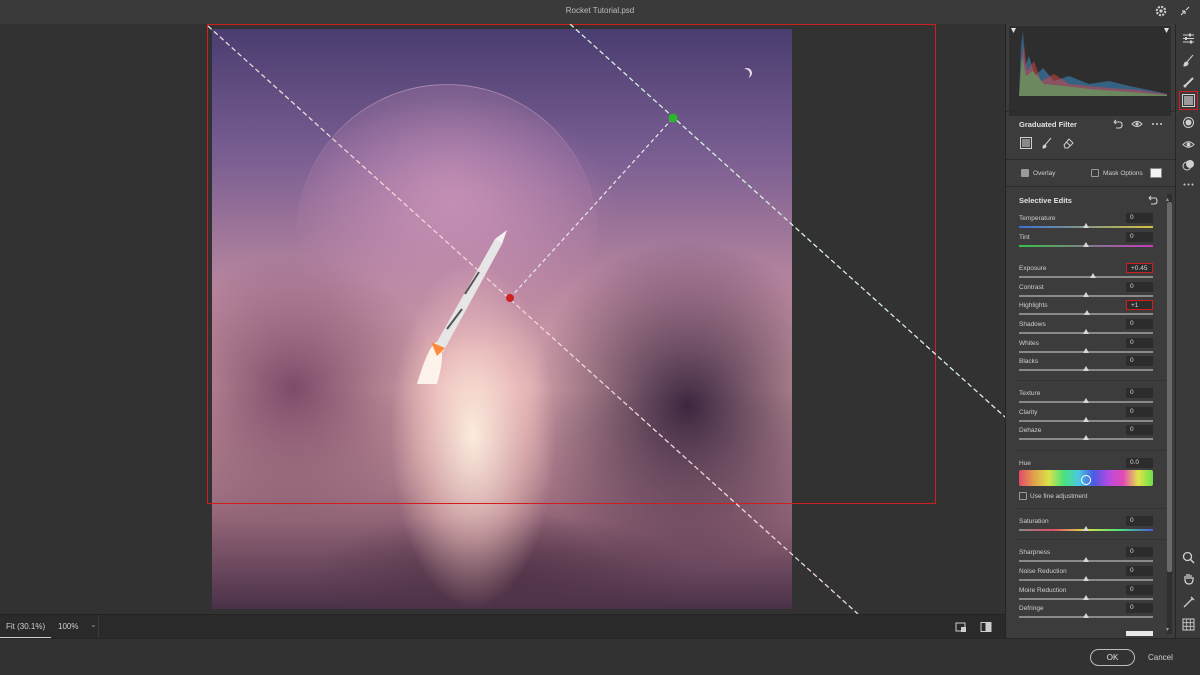  Describe the element at coordinates (1139, 590) in the screenshot. I see `moire-reduction-value: 0` at that location.